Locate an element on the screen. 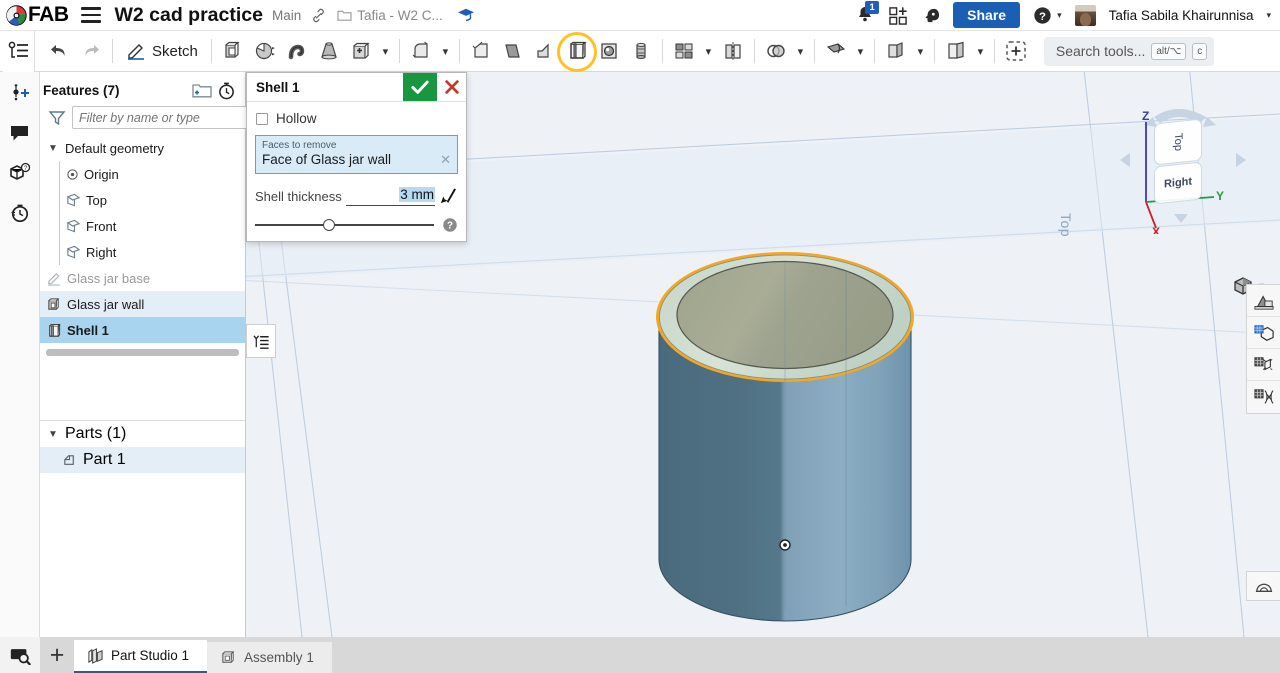  pattern-tool is located at coordinates (684, 51).